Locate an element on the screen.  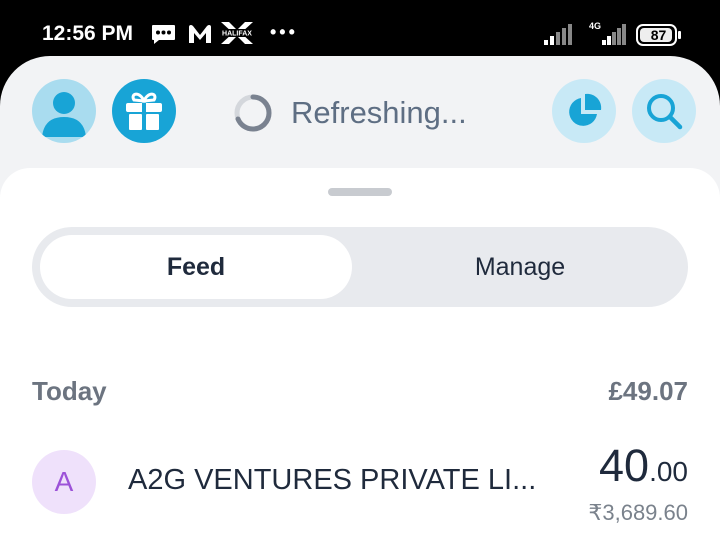
halifax-icon: HALIFAX is located at coordinates (237, 33).